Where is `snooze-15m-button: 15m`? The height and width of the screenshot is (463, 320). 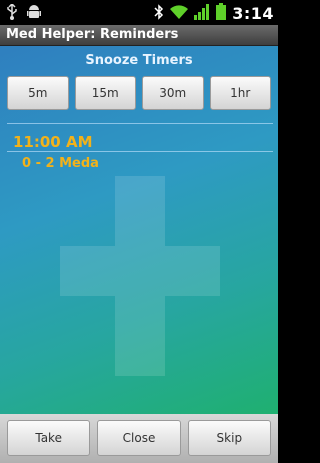 snooze-15m-button: 15m is located at coordinates (105, 93).